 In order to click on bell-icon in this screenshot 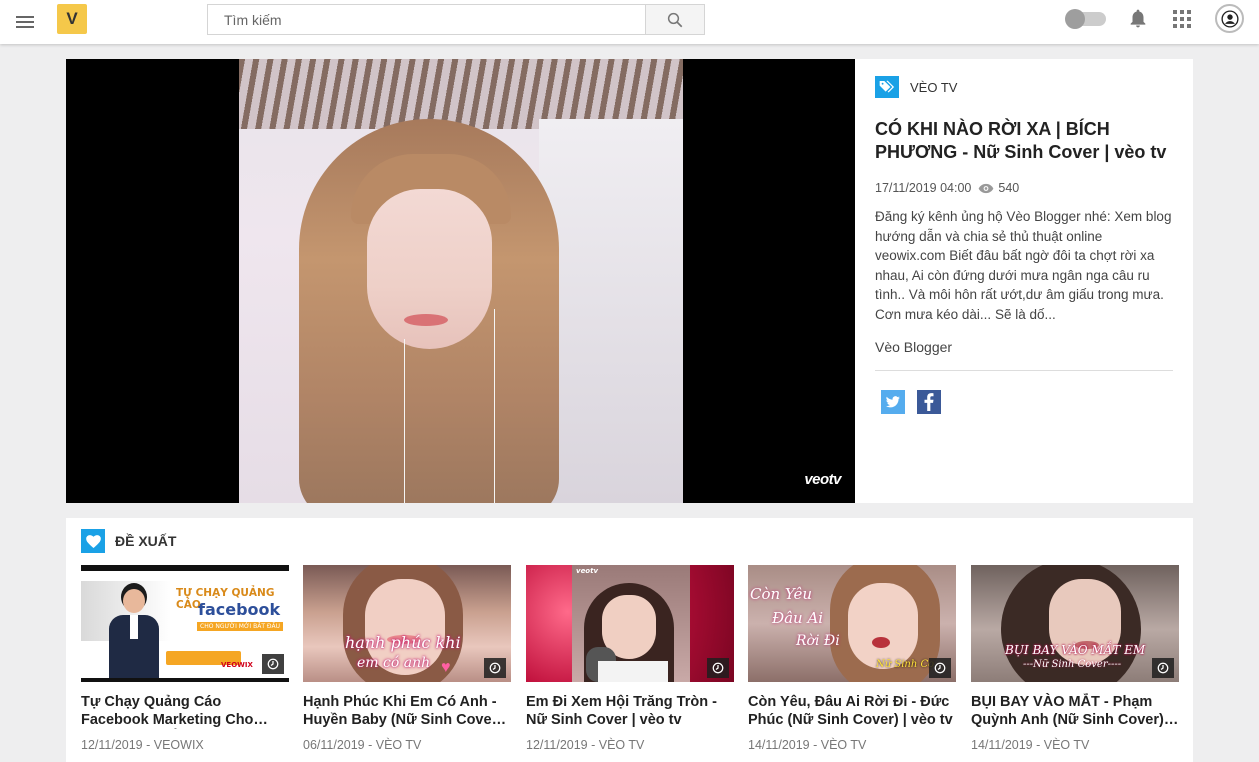, I will do `click(1138, 19)`.